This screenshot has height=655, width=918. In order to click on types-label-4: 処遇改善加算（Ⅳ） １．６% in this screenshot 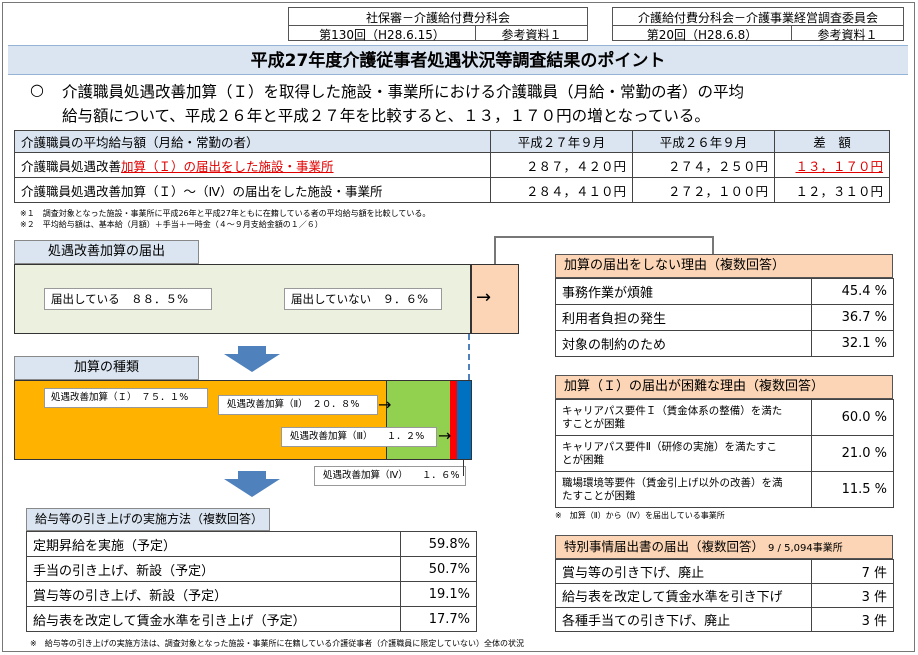, I will do `click(390, 476)`.